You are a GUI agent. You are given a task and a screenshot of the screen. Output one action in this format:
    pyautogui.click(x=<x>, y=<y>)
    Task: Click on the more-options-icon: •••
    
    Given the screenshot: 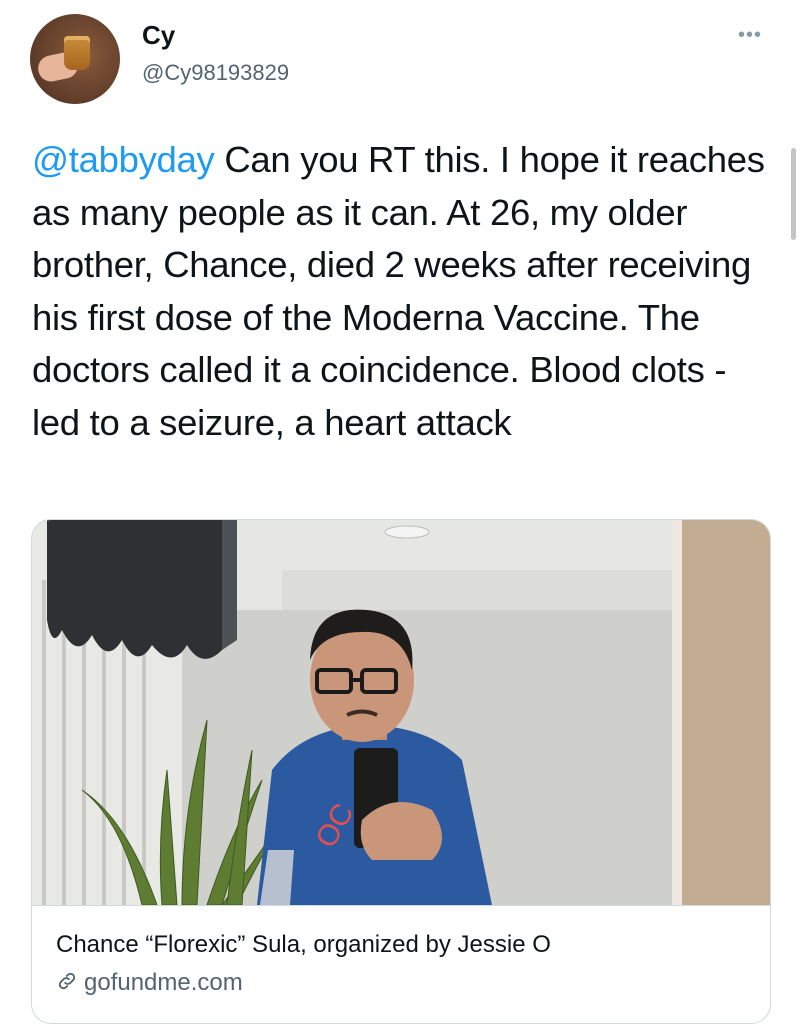 What is the action you would take?
    pyautogui.click(x=750, y=35)
    